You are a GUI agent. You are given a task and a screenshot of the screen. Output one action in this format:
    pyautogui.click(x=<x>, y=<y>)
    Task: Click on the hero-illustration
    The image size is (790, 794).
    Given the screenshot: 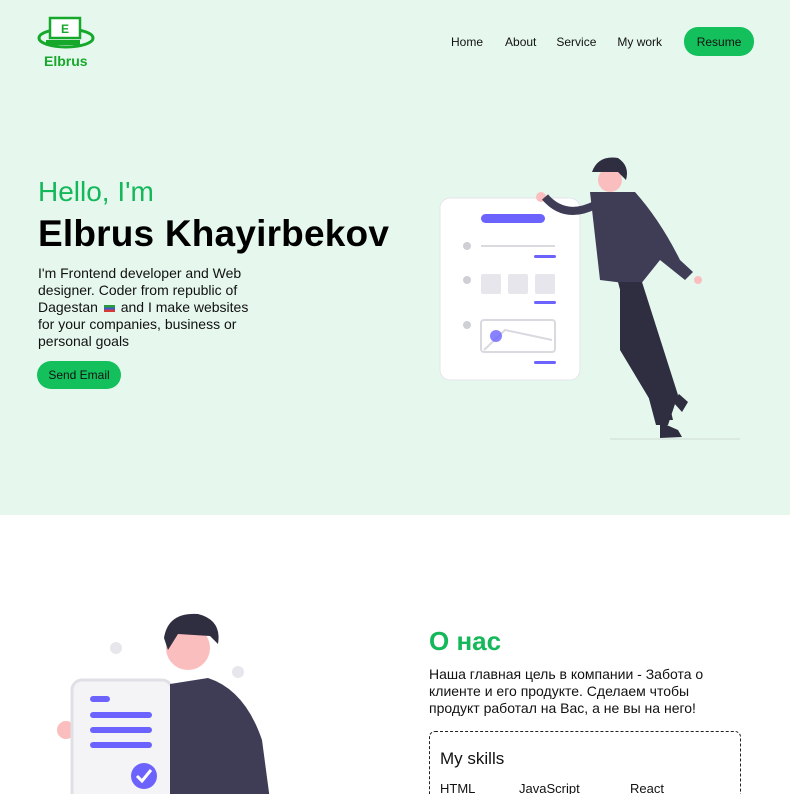 What is the action you would take?
    pyautogui.click(x=589, y=298)
    